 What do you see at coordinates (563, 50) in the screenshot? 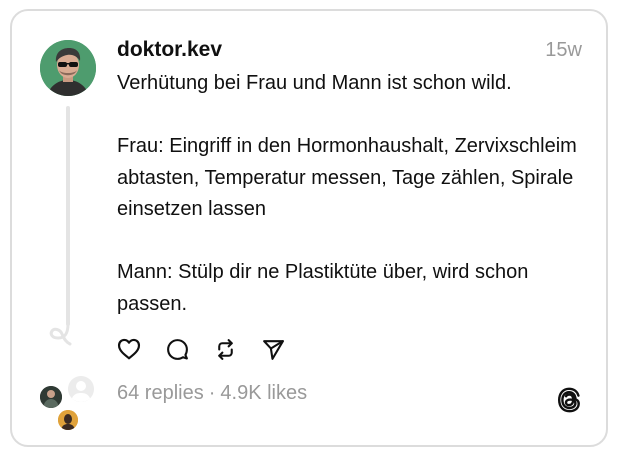
I see `post-timestamp: 15w` at bounding box center [563, 50].